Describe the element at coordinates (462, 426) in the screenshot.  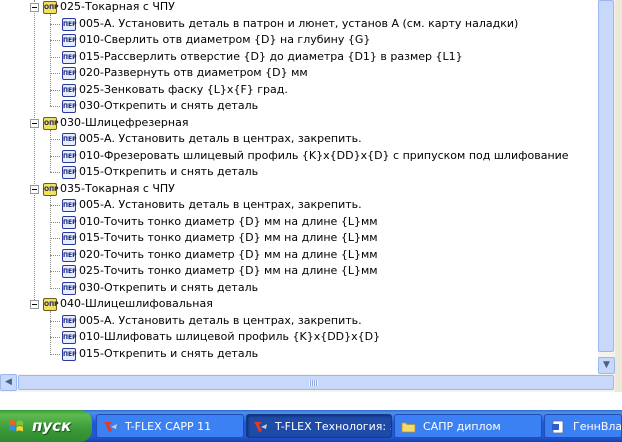
I see `taskbar-button-label: САПР диплом` at that location.